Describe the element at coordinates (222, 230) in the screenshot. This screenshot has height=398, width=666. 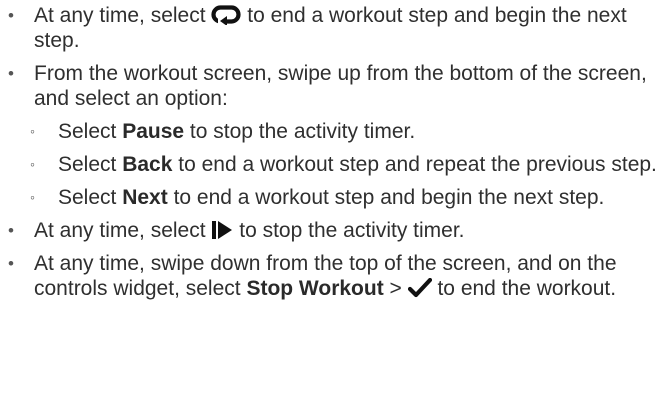
I see `start-stop-icon` at that location.